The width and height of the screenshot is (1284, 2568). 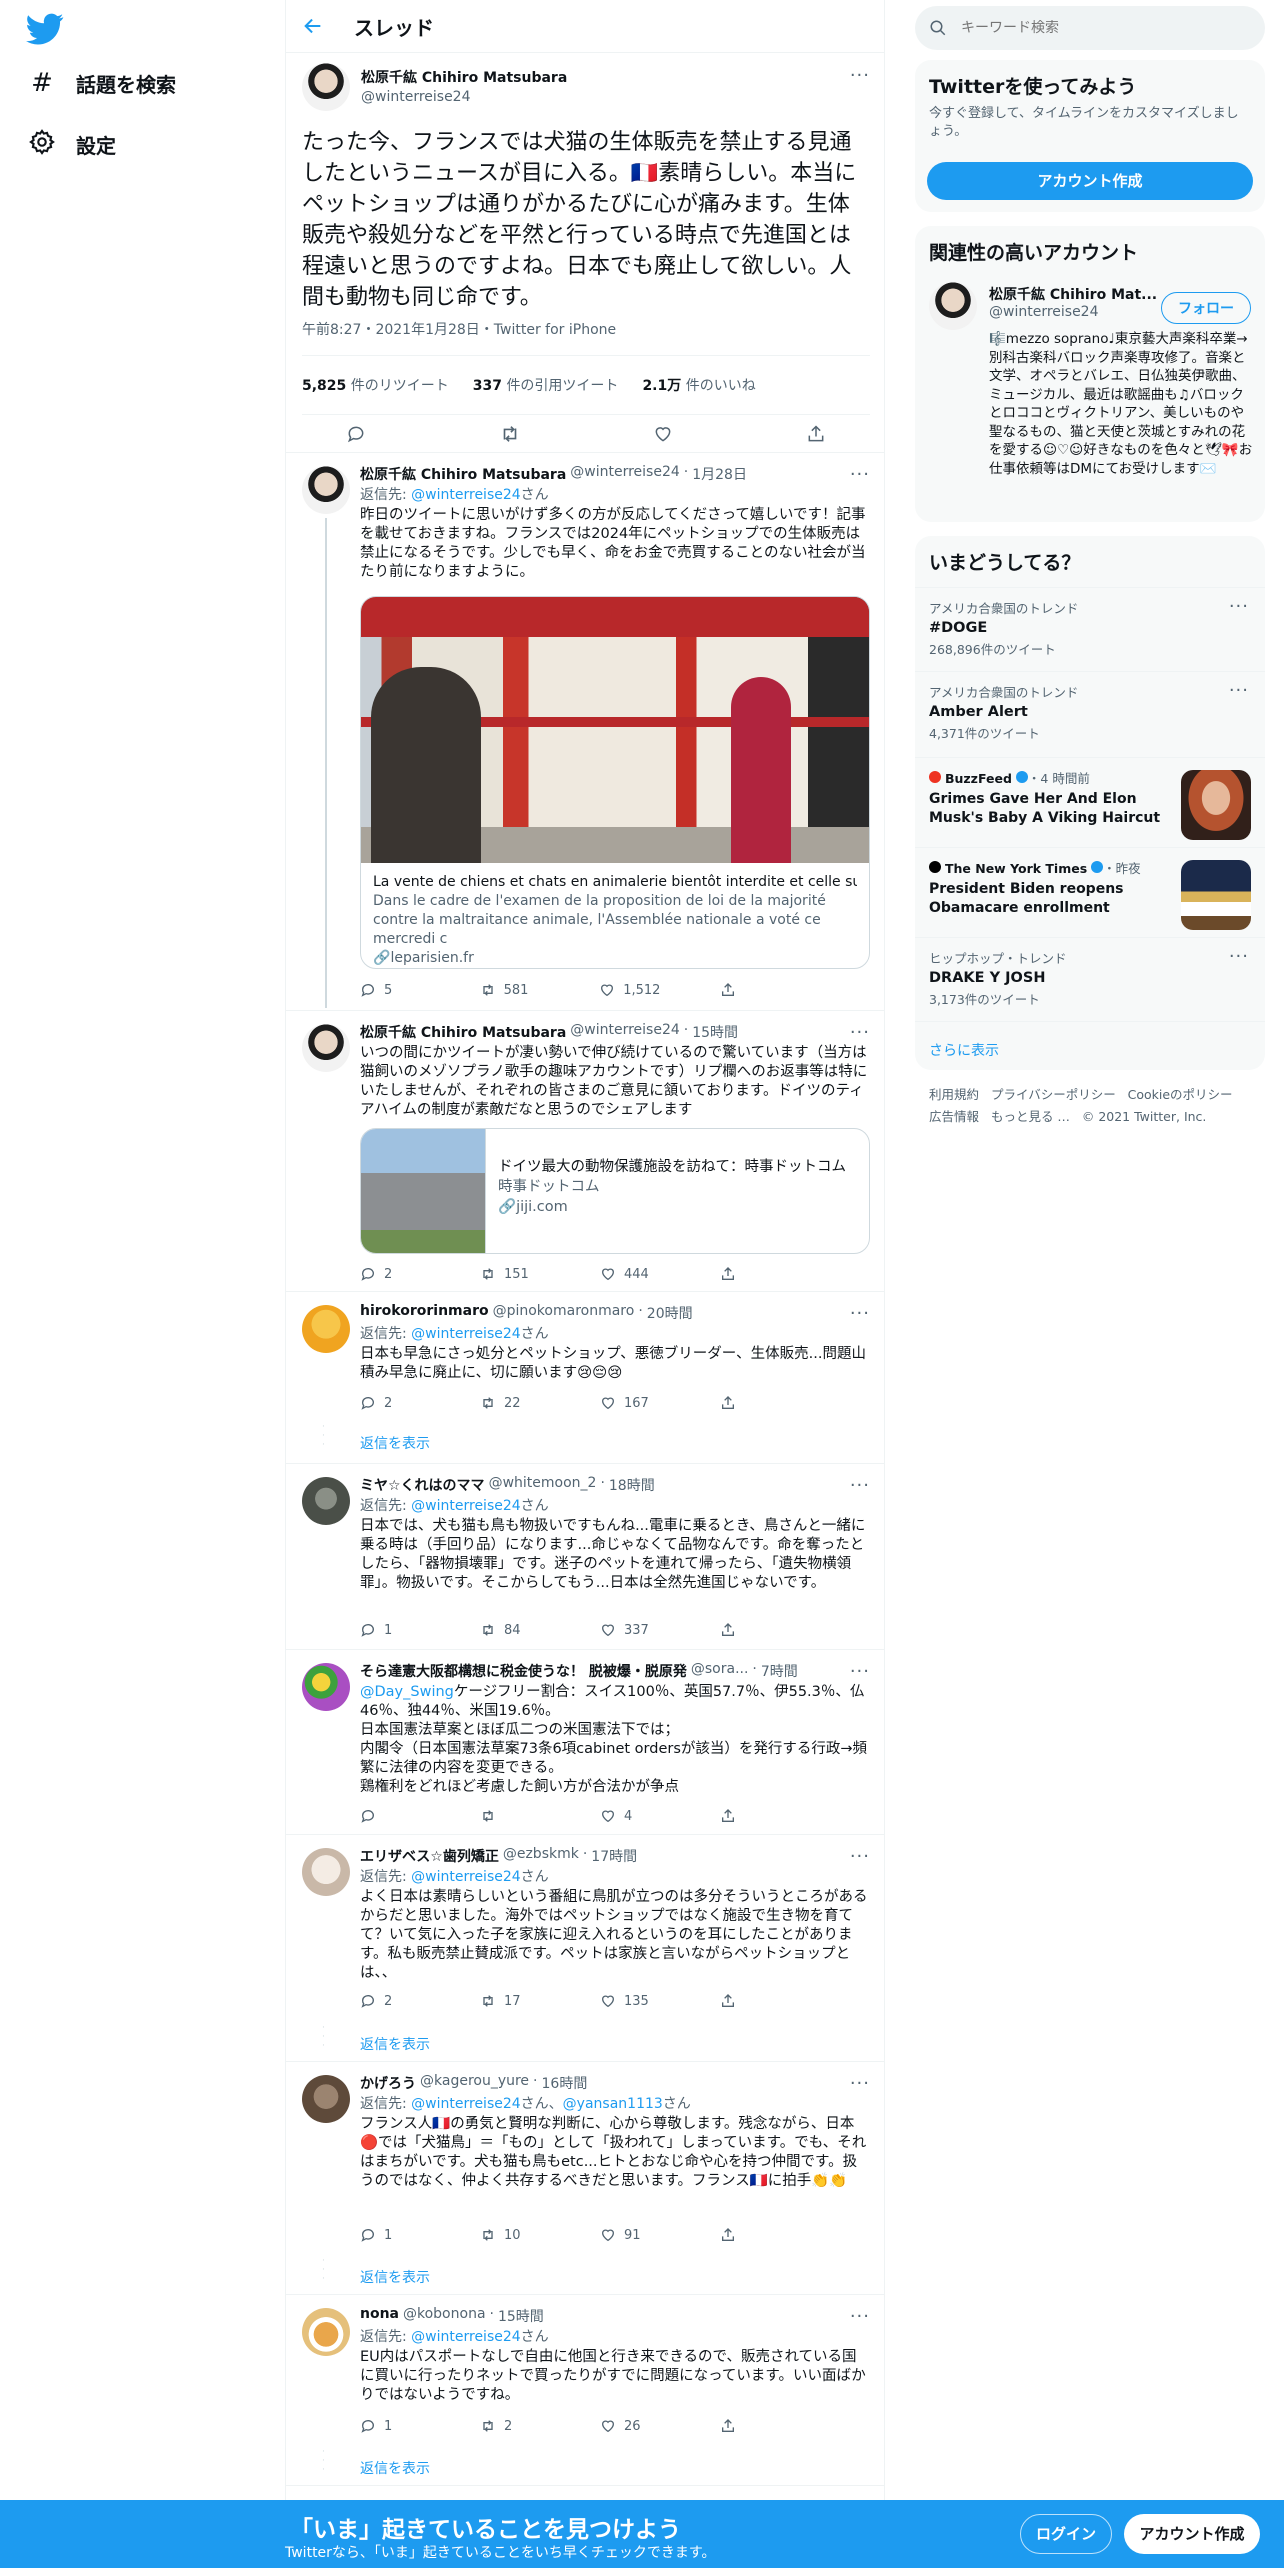 I want to click on like-count: 2.1万 件のいいね, so click(x=698, y=385).